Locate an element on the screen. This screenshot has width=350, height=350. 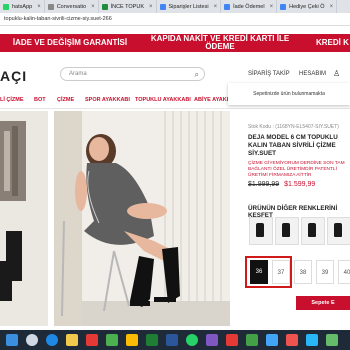
sheets-icon is located at coordinates (104, 6).